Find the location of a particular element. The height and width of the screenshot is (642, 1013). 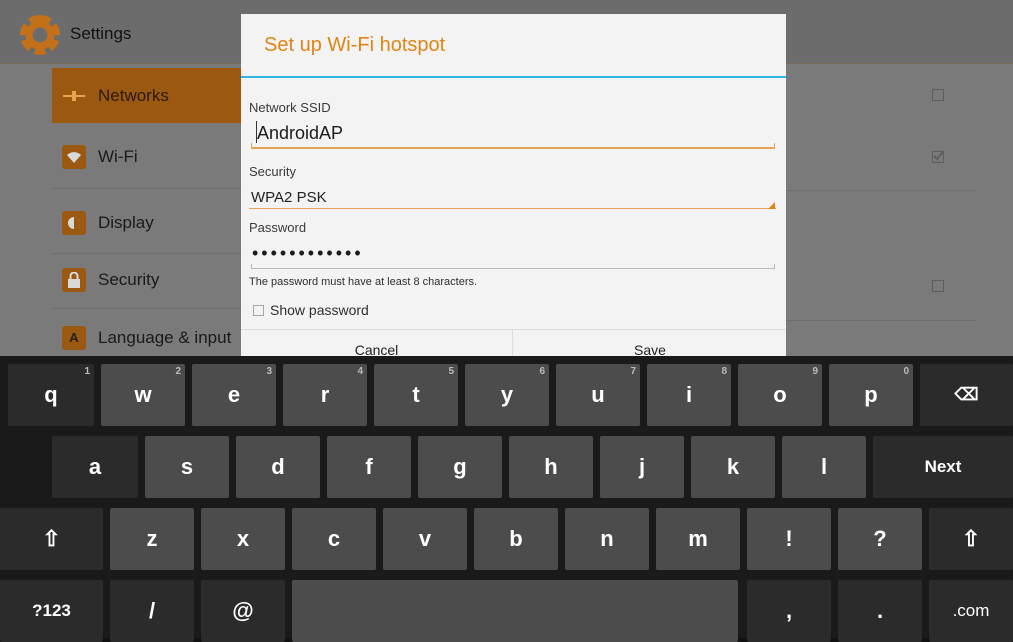

key-shift-right: ⇧ is located at coordinates (971, 539).